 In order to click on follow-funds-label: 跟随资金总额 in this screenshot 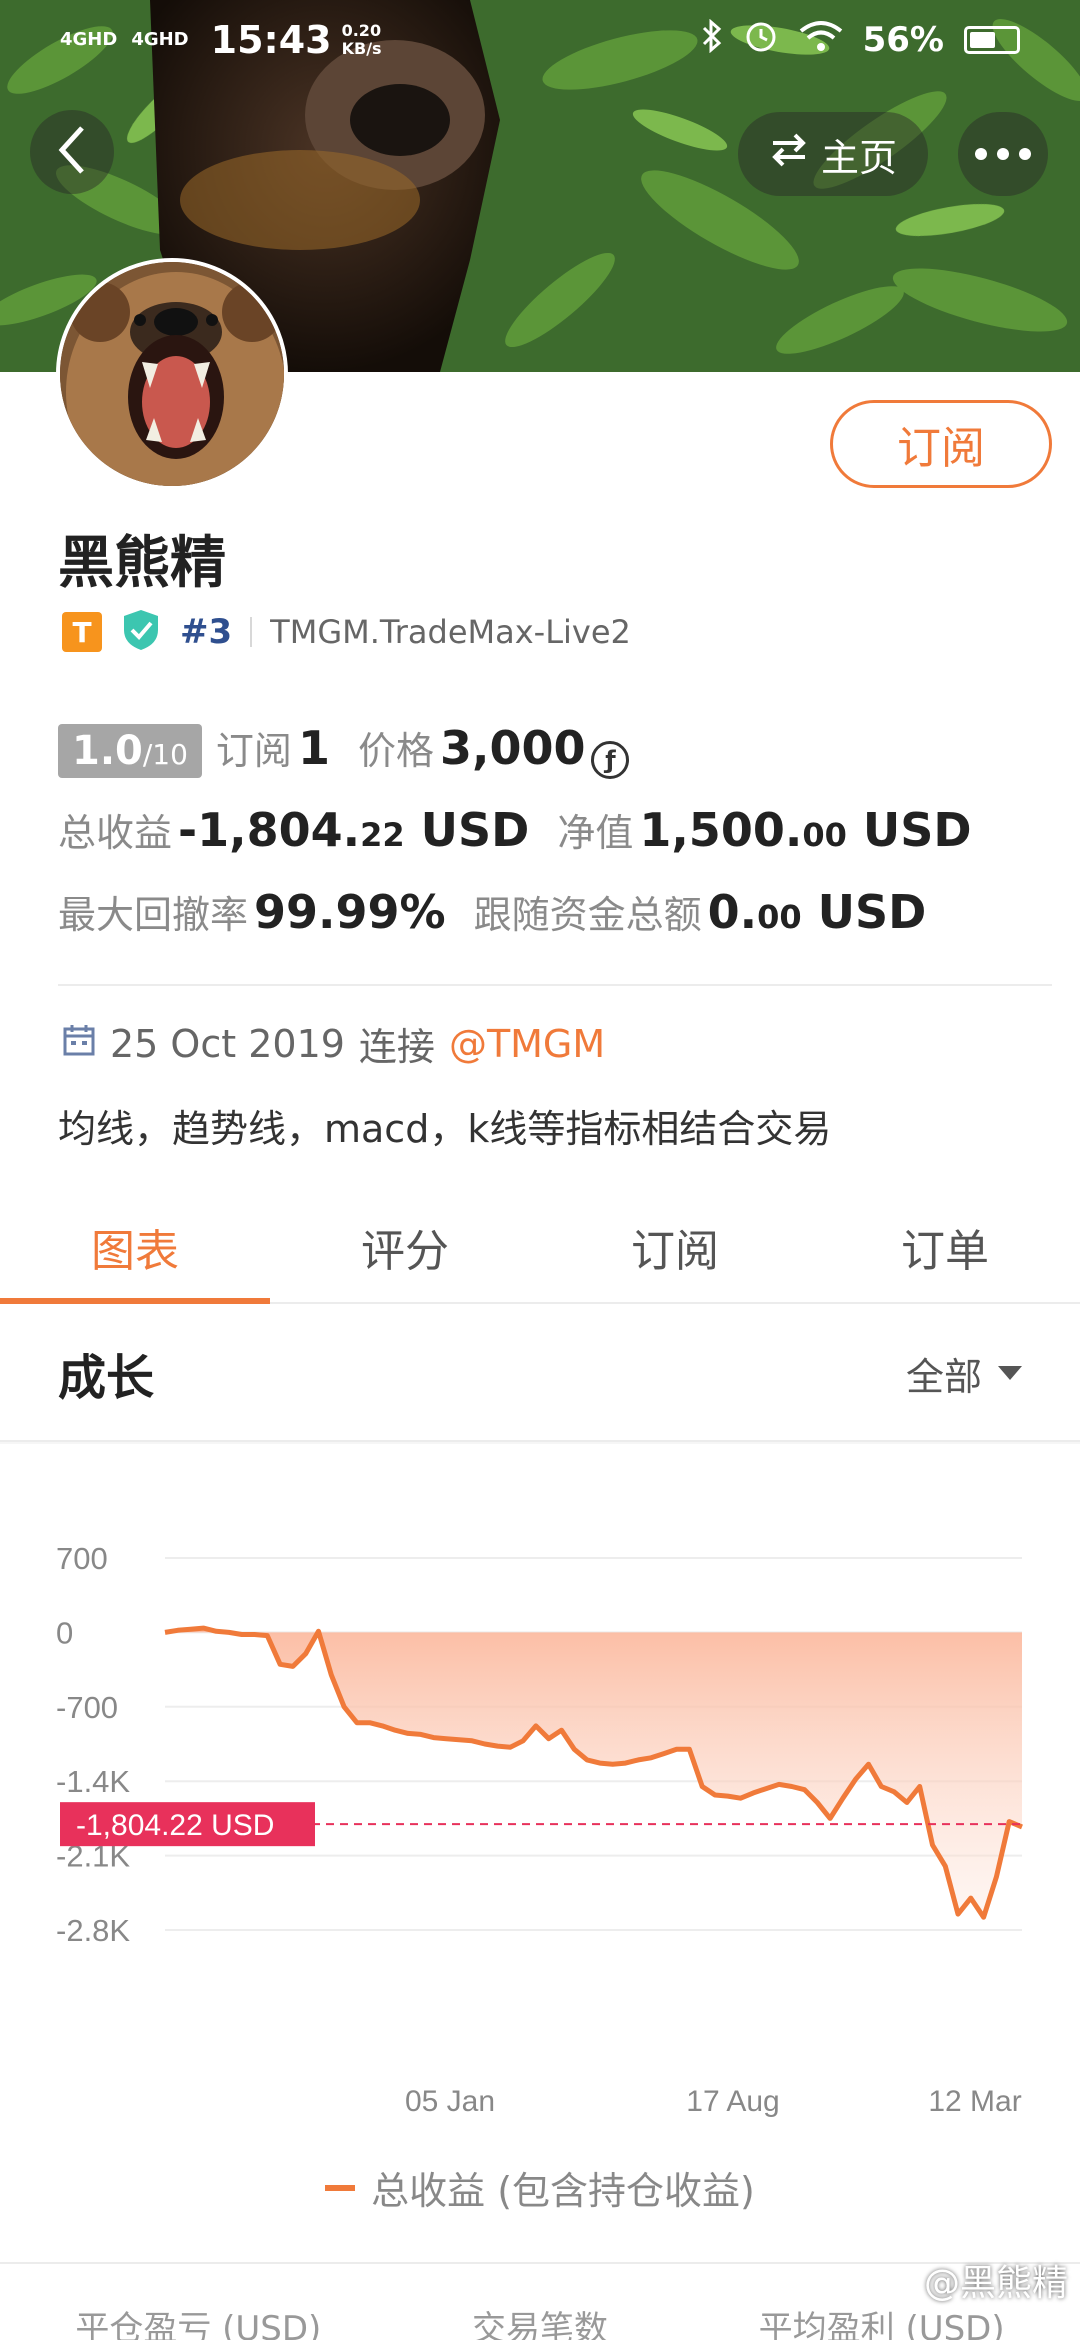, I will do `click(587, 915)`.